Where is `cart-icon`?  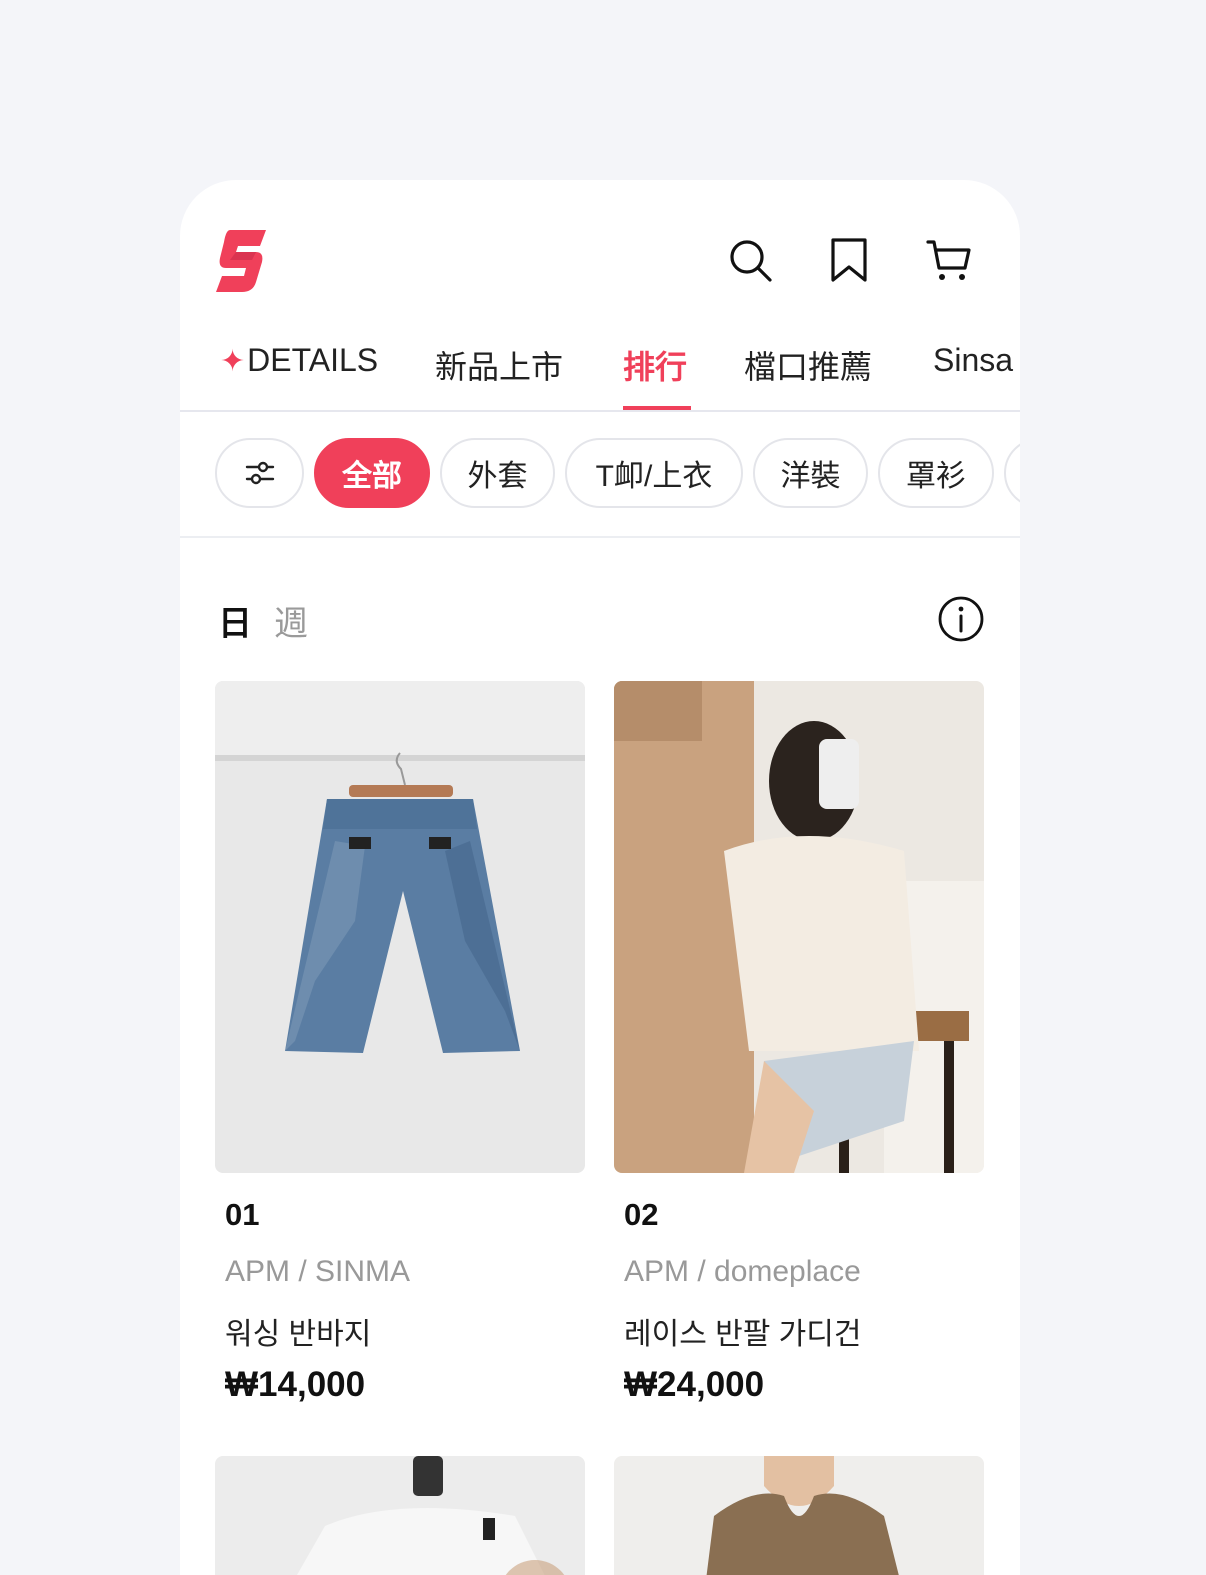
cart-icon is located at coordinates (949, 260).